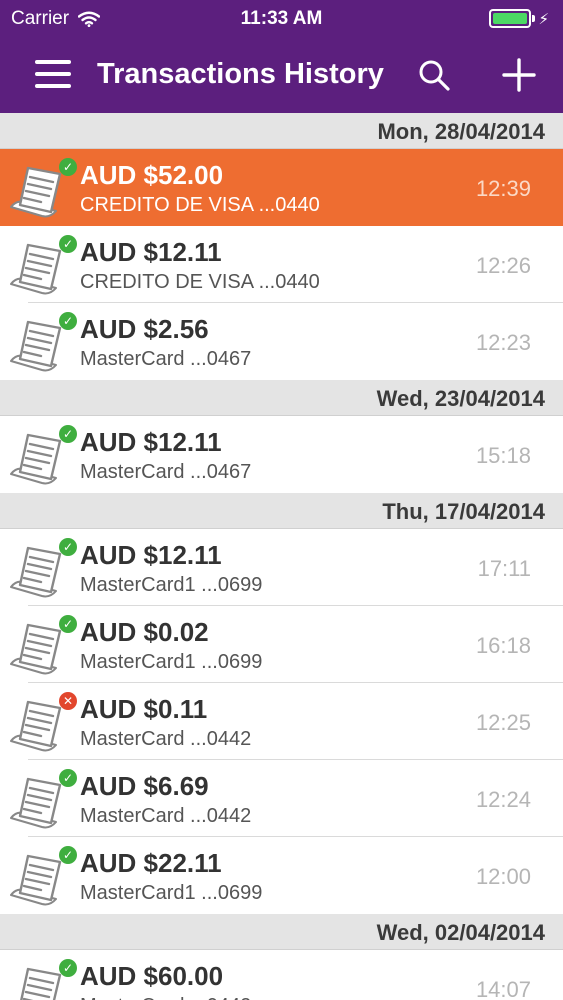 Image resolution: width=563 pixels, height=1000 pixels. Describe the element at coordinates (503, 645) in the screenshot. I see `transaction-time: 16:18` at that location.